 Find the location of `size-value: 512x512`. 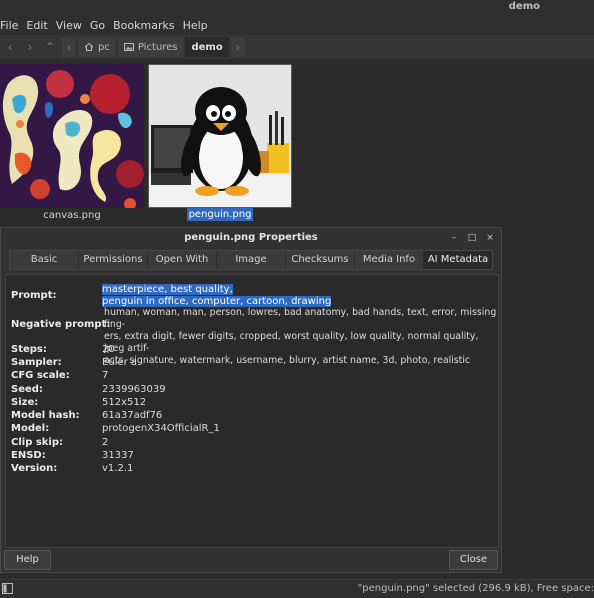

size-value: 512x512 is located at coordinates (124, 403).